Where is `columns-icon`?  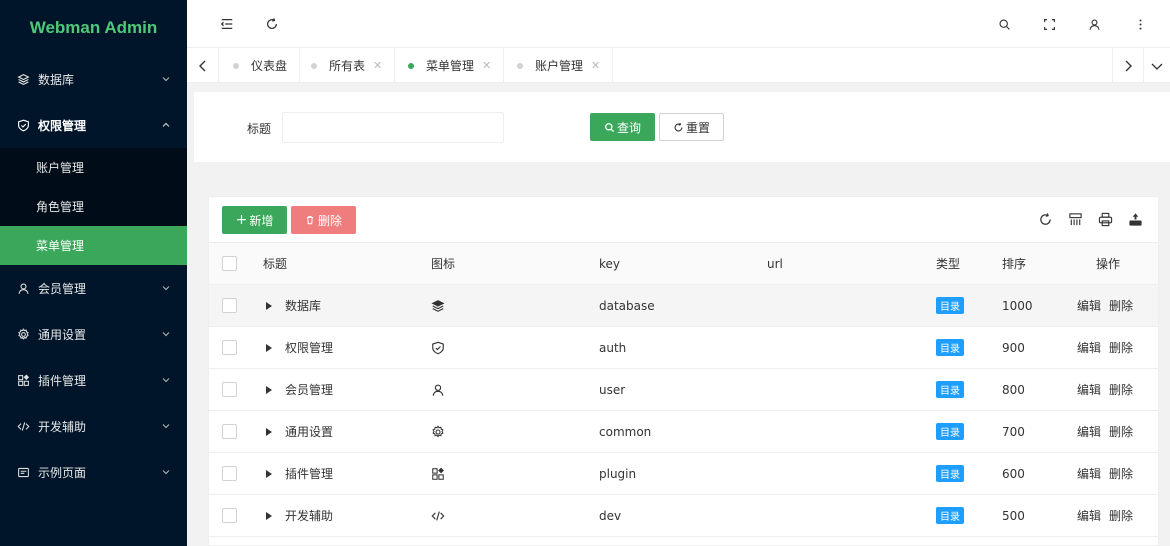 columns-icon is located at coordinates (1075, 219).